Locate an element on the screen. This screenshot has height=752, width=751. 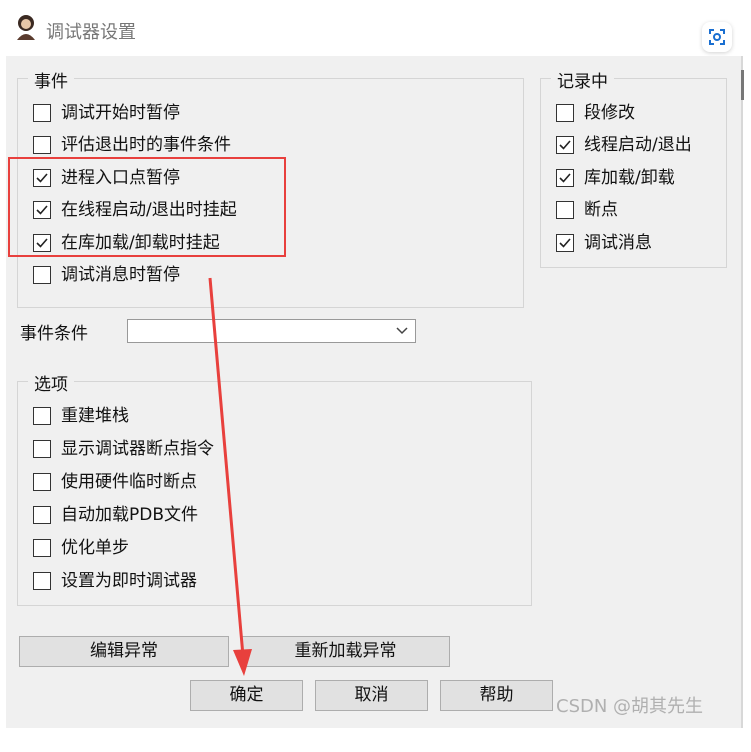
checkbox-label: 自动加载PDB文件 is located at coordinates (130, 515).